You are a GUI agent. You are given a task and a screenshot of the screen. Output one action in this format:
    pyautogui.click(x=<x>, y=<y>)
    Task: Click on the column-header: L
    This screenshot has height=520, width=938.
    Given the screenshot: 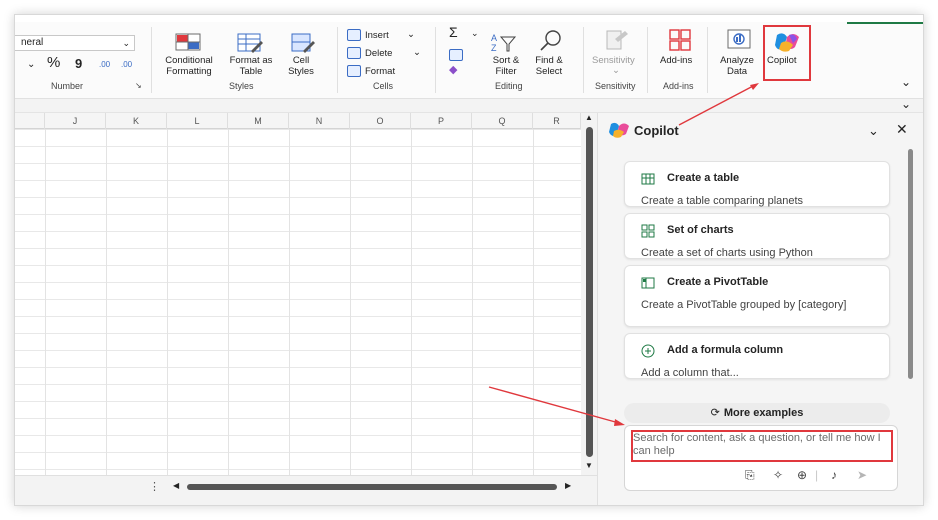 What is the action you would take?
    pyautogui.click(x=197, y=121)
    